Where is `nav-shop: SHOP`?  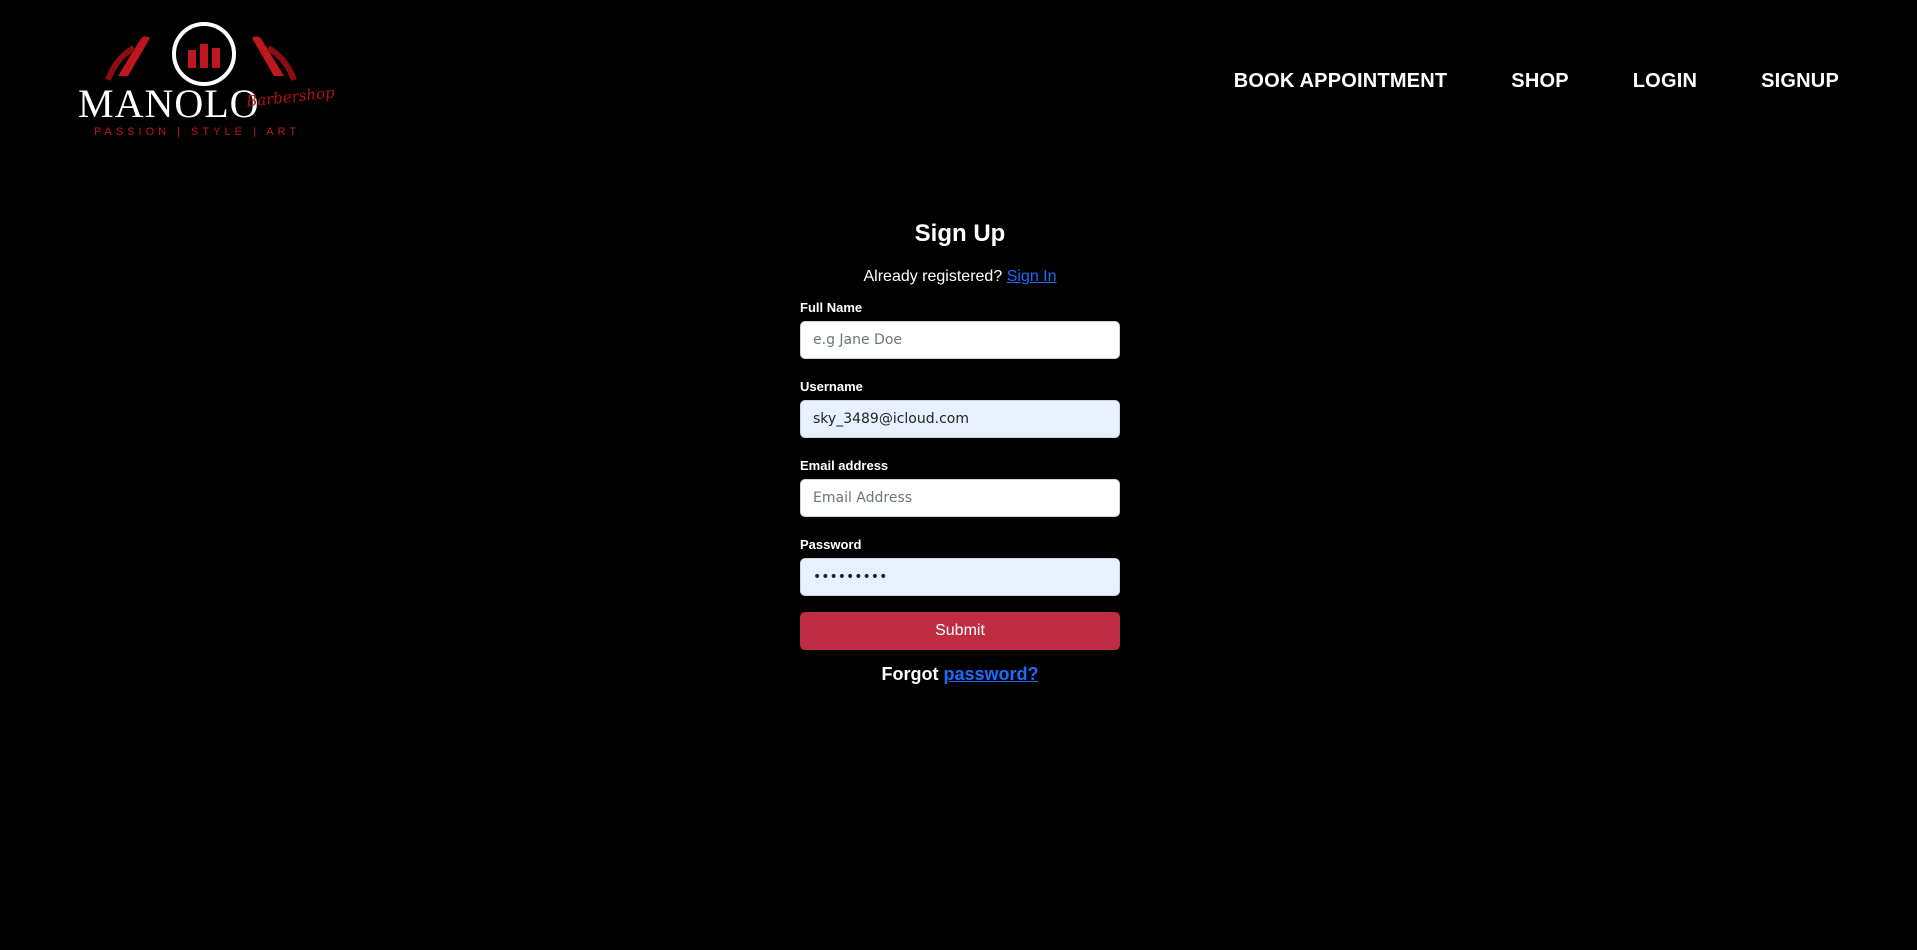 nav-shop: SHOP is located at coordinates (1539, 81).